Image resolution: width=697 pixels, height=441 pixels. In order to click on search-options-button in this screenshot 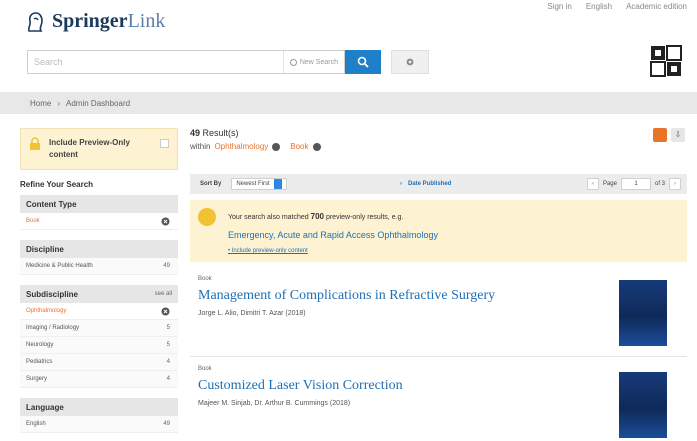, I will do `click(410, 62)`.